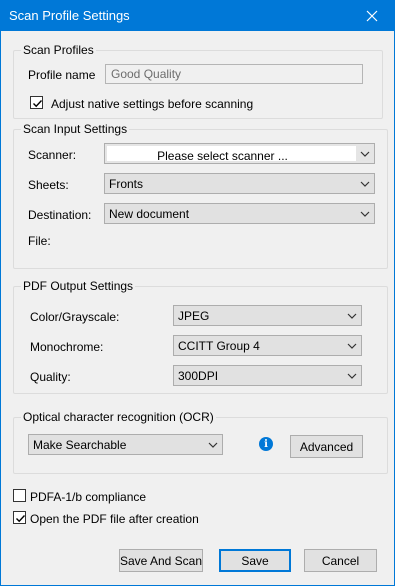 This screenshot has height=586, width=395. I want to click on profile-name-value: Good Quality, so click(146, 74).